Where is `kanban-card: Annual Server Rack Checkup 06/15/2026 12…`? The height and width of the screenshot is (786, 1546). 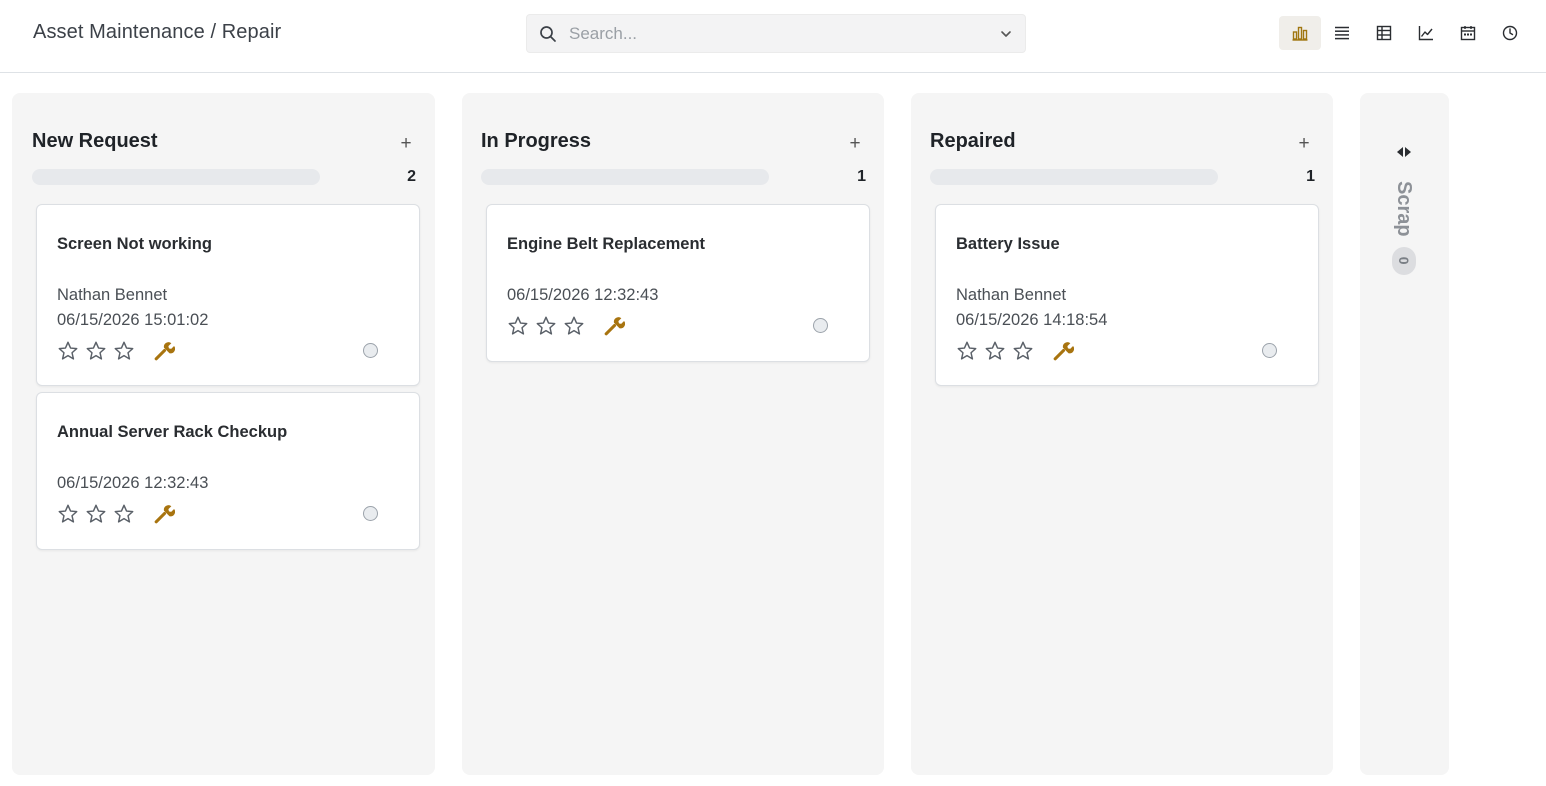
kanban-card: Annual Server Rack Checkup 06/15/2026 12… is located at coordinates (228, 471).